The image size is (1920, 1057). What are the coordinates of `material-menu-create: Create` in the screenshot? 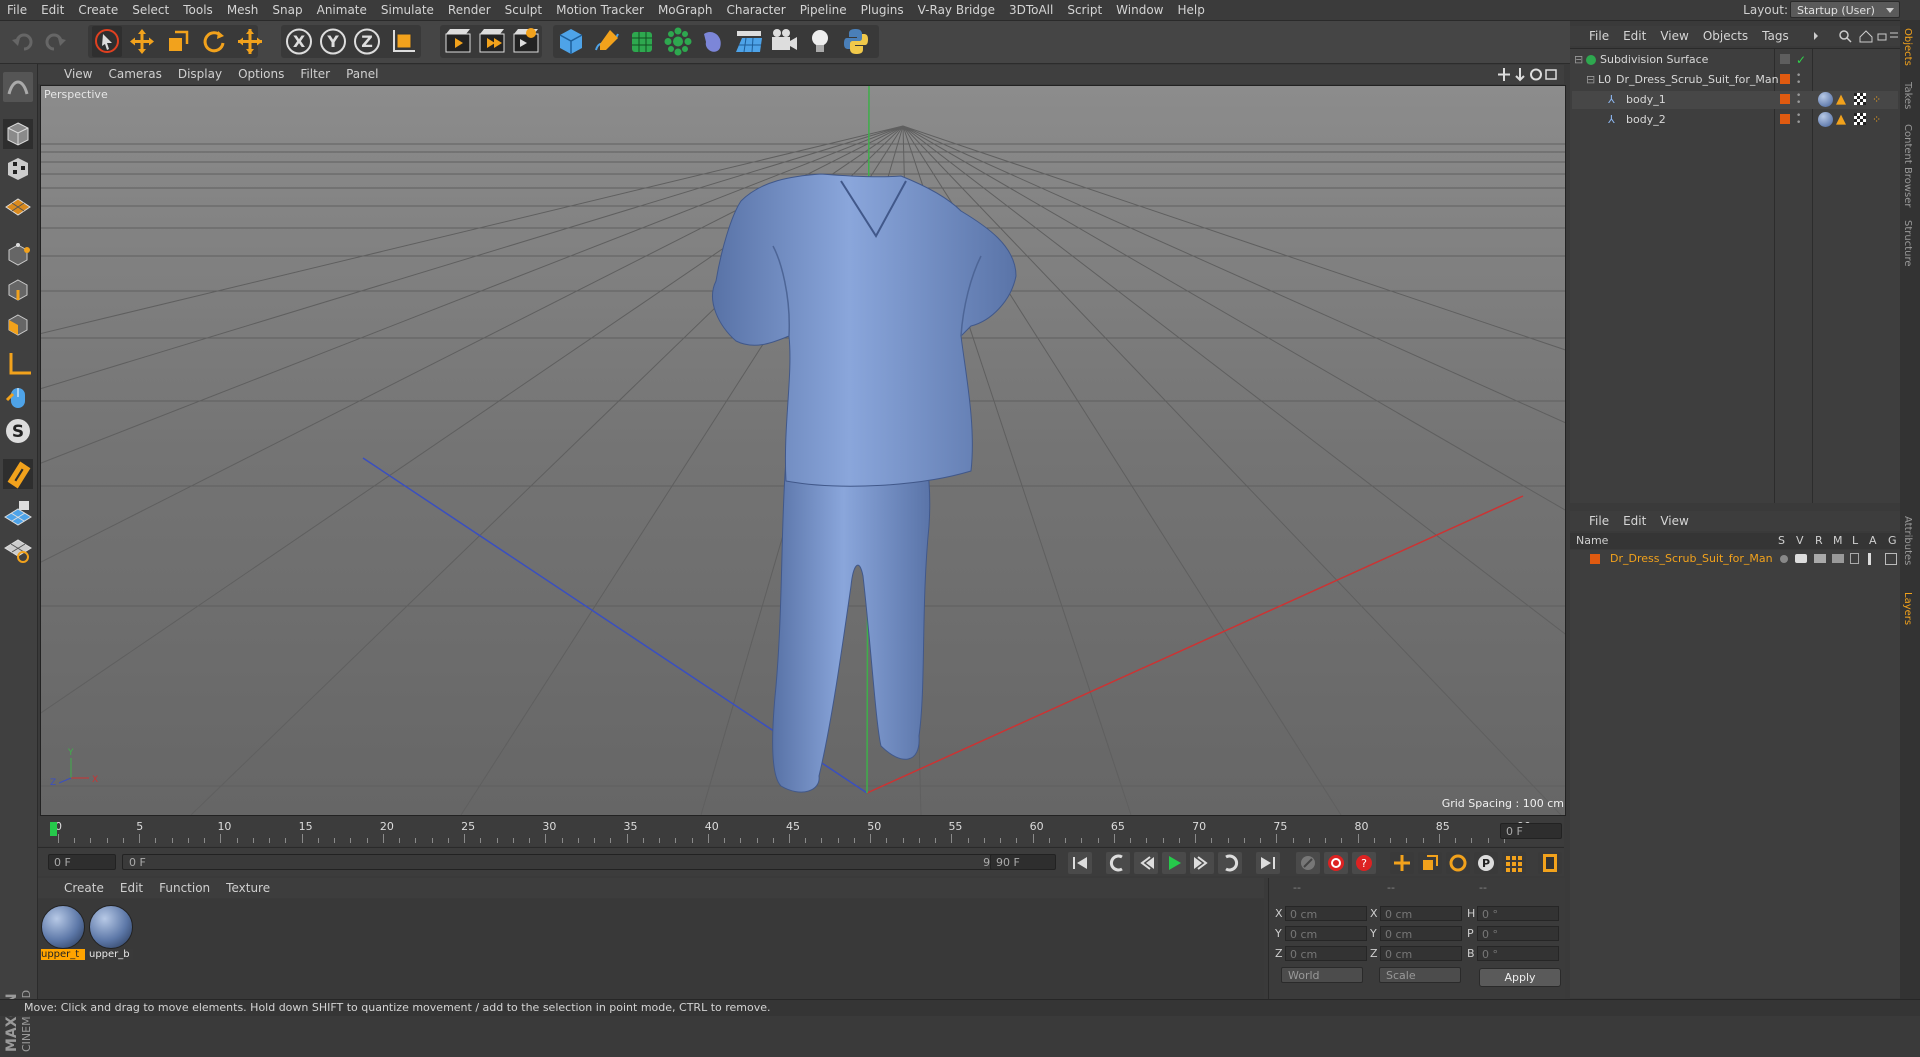 It's located at (84, 888).